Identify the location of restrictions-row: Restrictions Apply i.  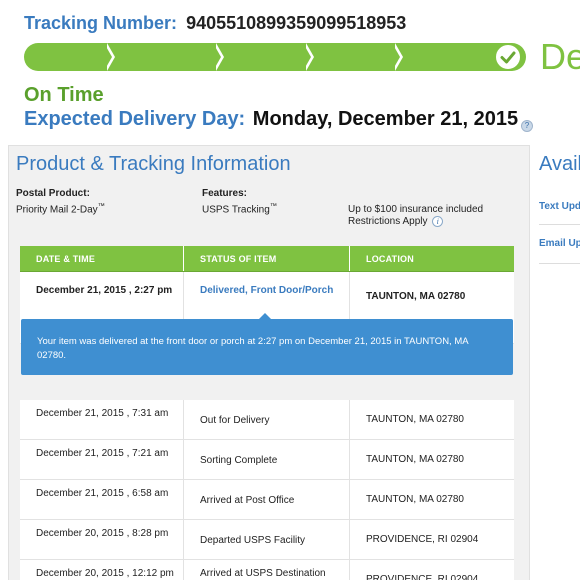
(396, 221).